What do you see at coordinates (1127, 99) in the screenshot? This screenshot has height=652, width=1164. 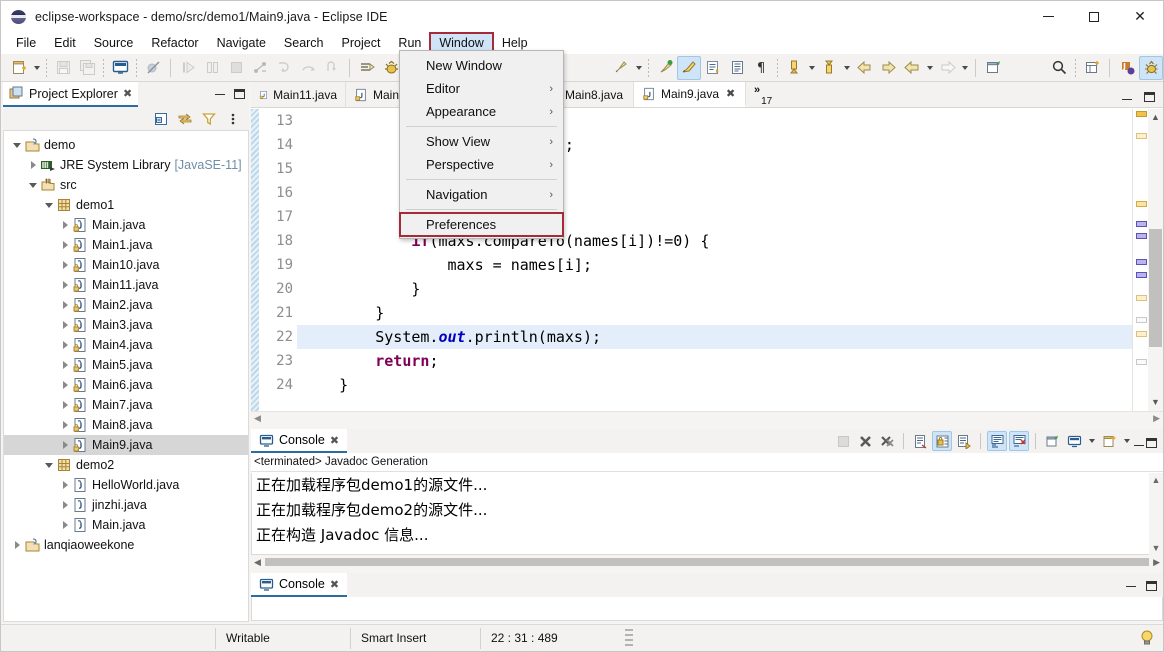 I see `minimize-editor-button` at bounding box center [1127, 99].